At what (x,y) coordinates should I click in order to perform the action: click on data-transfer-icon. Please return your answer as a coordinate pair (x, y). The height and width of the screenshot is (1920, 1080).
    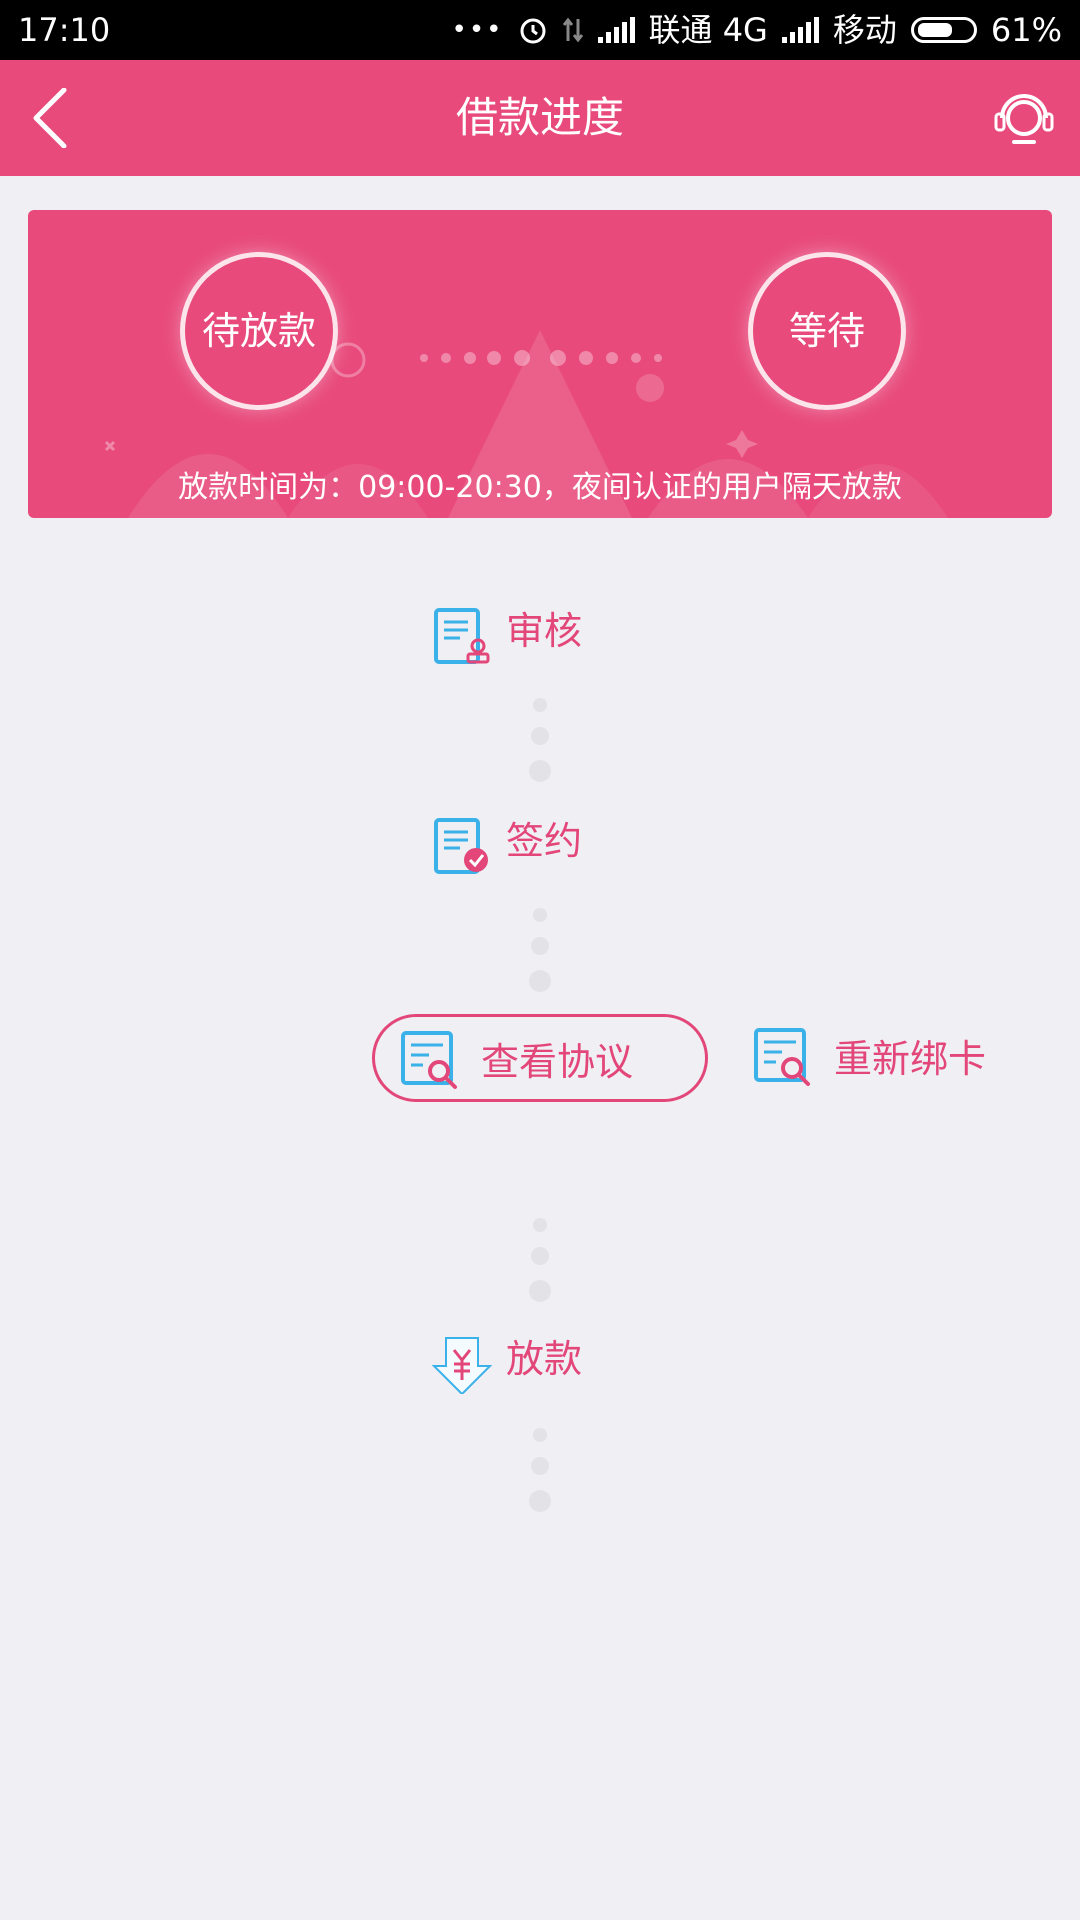
    Looking at the image, I should click on (572, 30).